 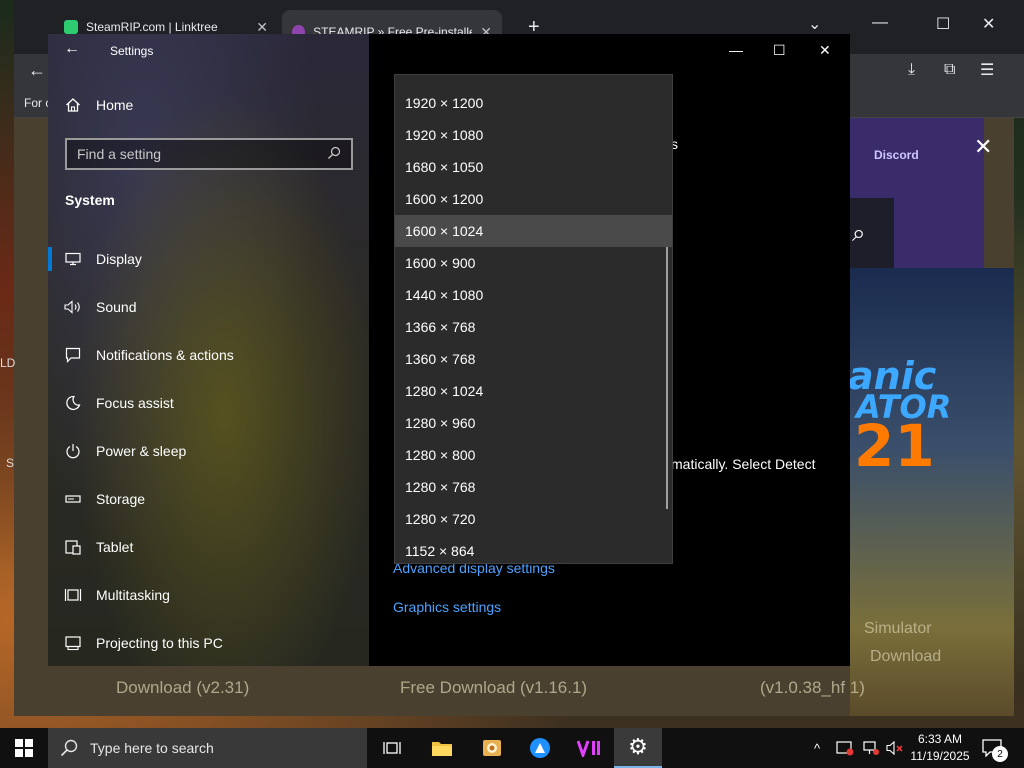 What do you see at coordinates (533, 231) in the screenshot?
I see `resolution-option: 1600 × 1024` at bounding box center [533, 231].